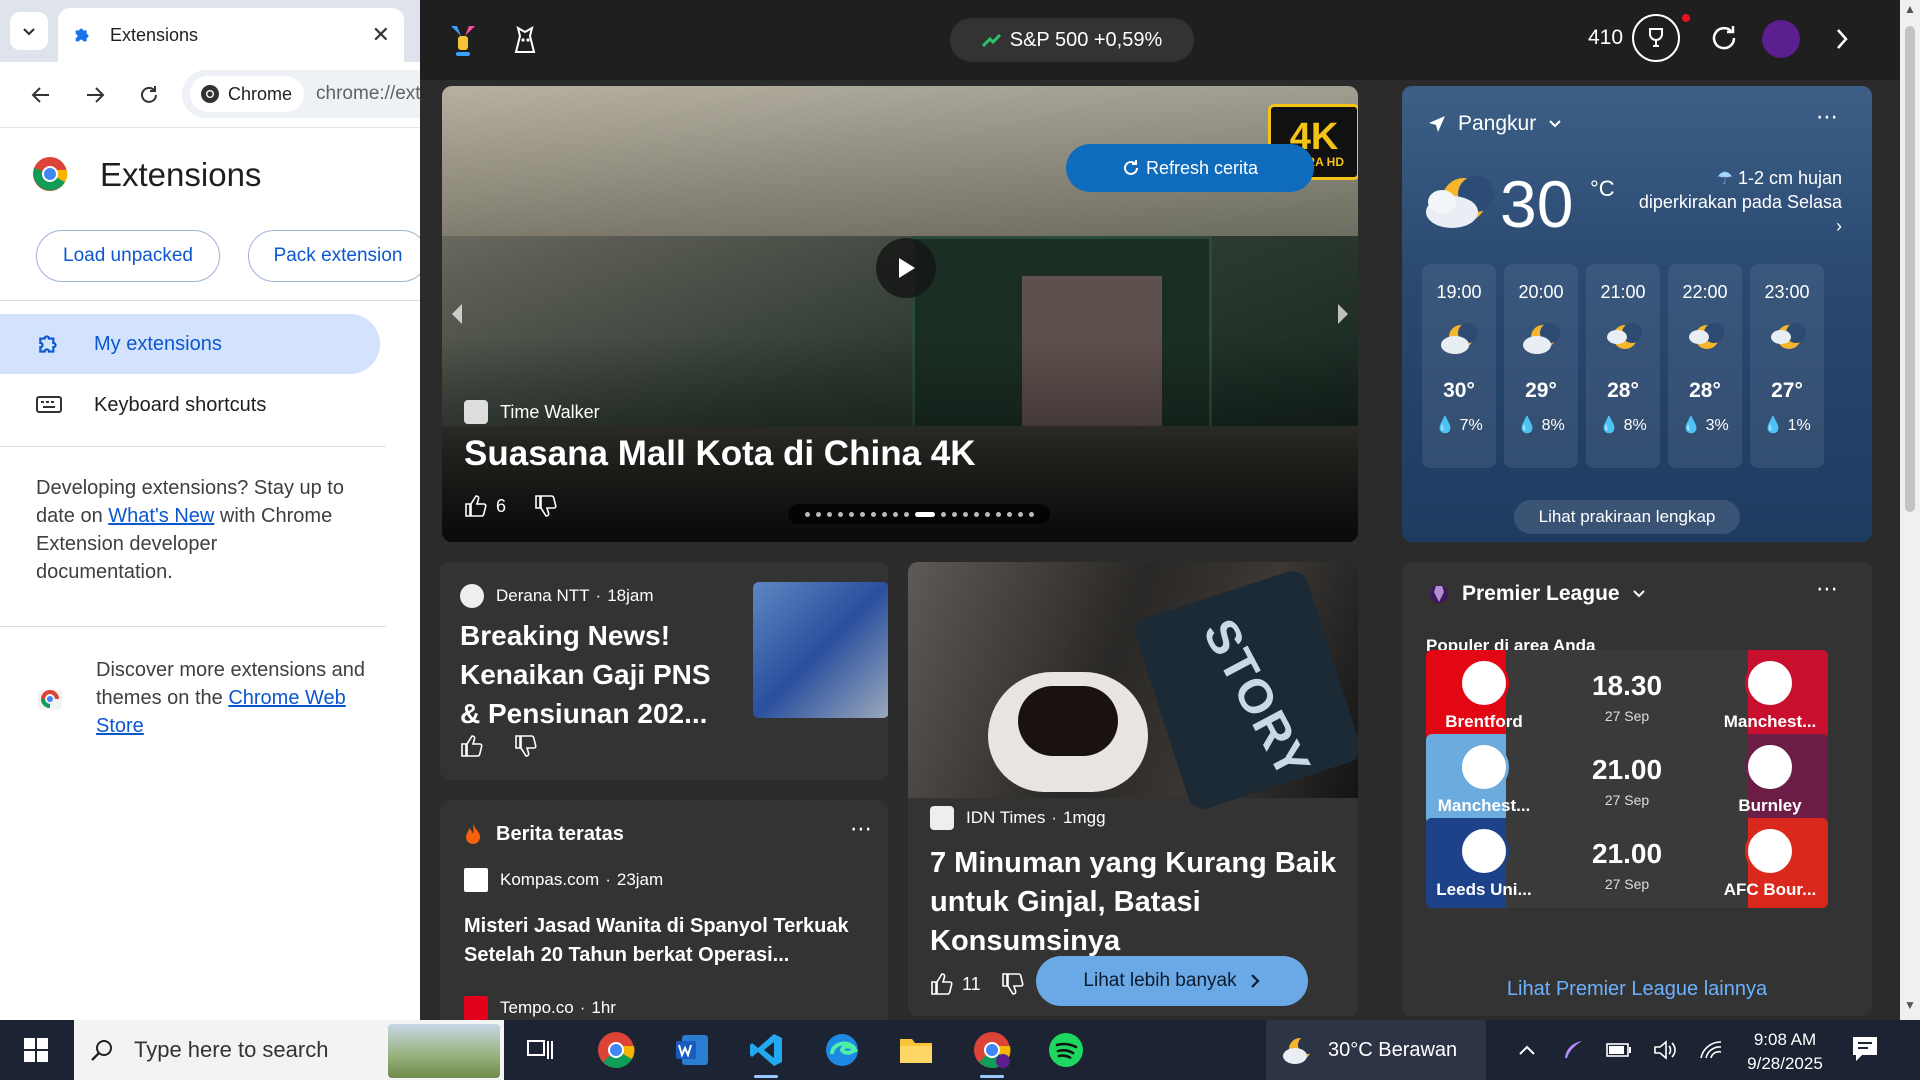 This screenshot has width=1920, height=1080. I want to click on volume-icon, so click(1665, 1050).